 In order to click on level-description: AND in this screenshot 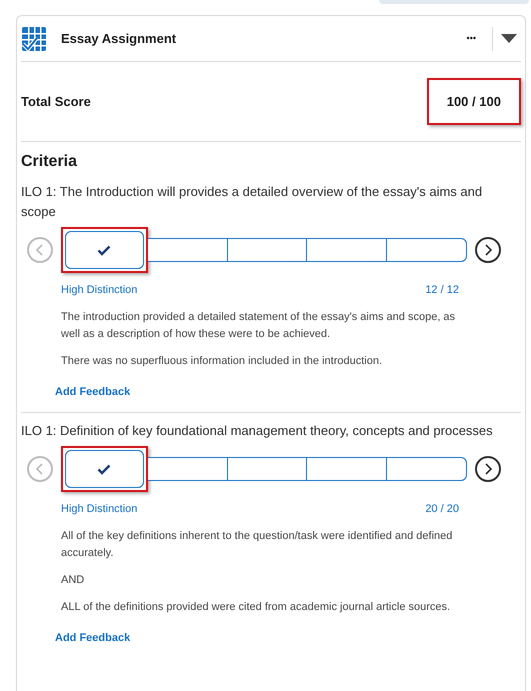, I will do `click(73, 580)`.